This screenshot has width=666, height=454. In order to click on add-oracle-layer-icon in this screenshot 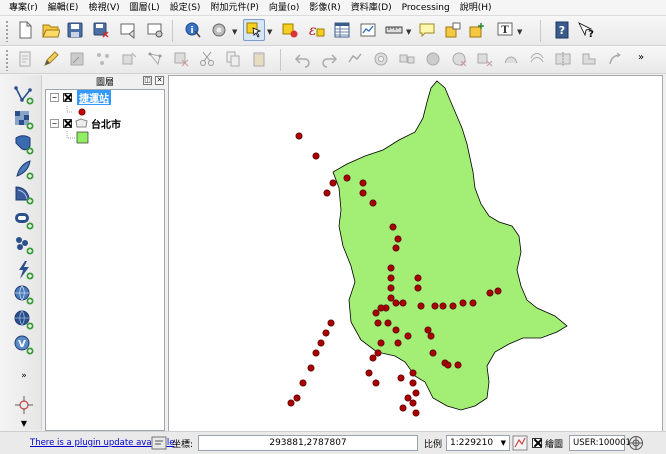, I will do `click(24, 220)`.